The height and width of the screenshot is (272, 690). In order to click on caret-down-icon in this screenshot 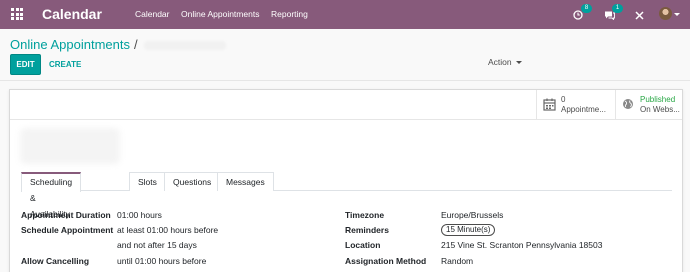, I will do `click(518, 63)`.